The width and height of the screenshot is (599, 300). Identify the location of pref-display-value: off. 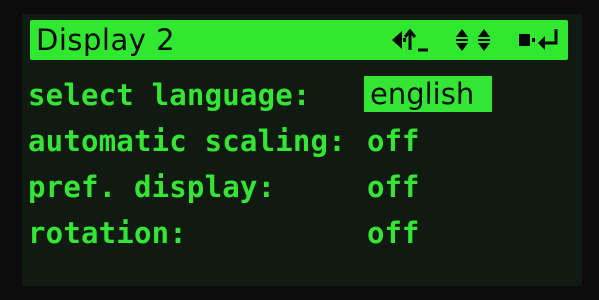
(393, 187).